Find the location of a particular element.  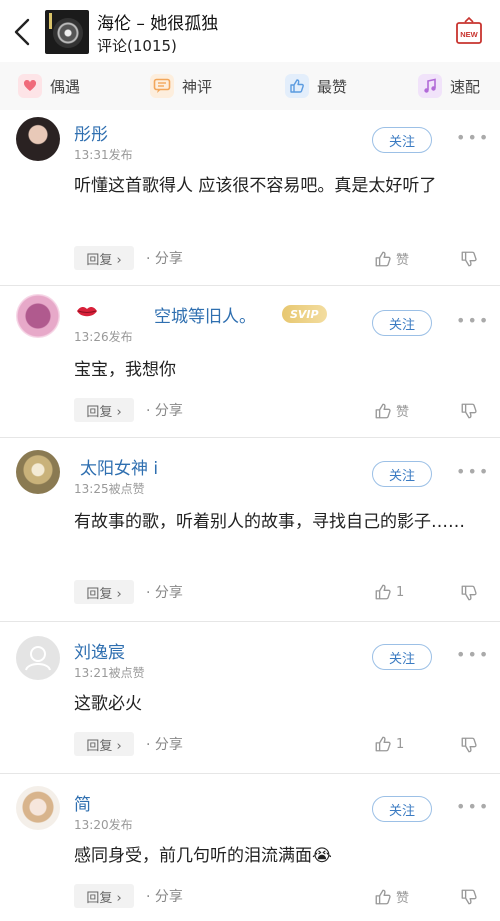

svip-badge: SVIP is located at coordinates (304, 314).